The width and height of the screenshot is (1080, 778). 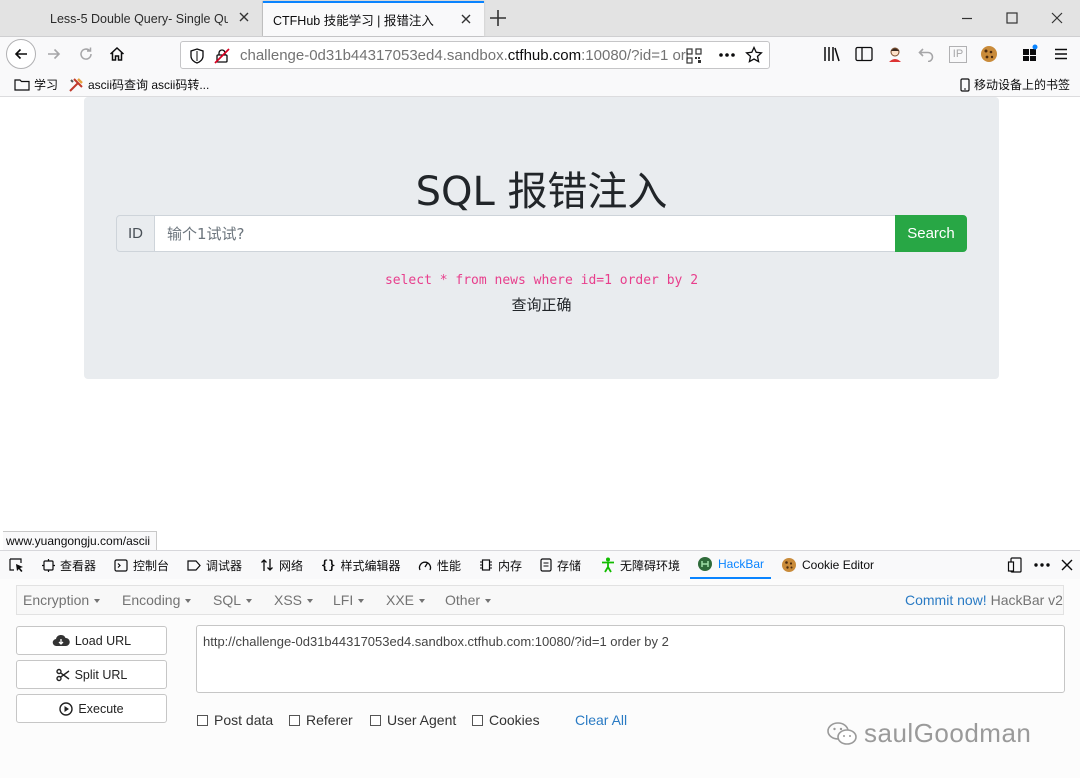 I want to click on devtools-more-icon, so click(x=1042, y=565).